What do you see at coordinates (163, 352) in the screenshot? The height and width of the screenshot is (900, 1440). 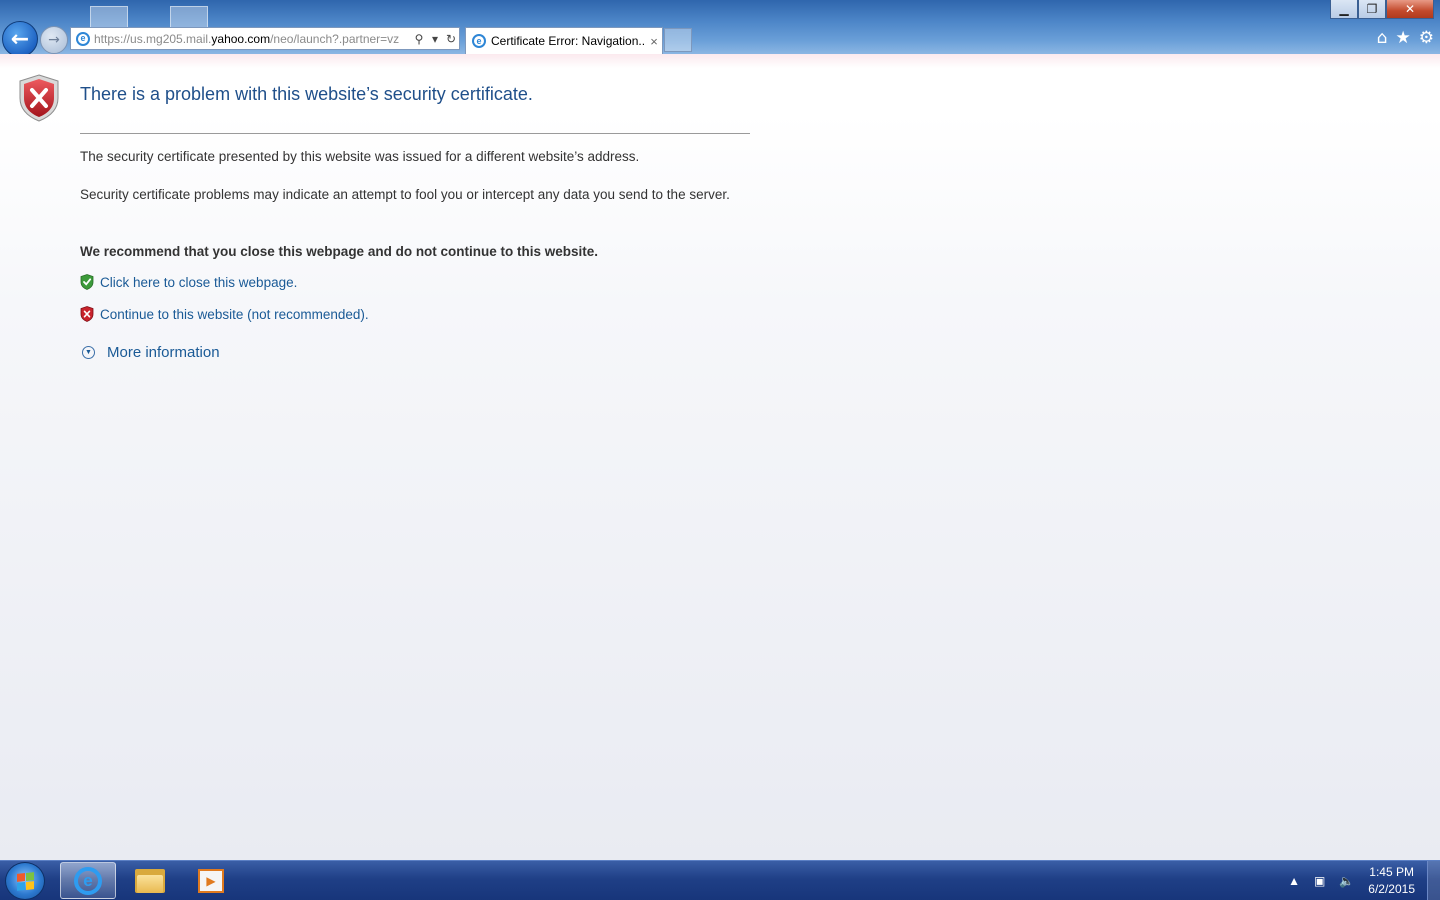 I see `more-information-label: More information` at bounding box center [163, 352].